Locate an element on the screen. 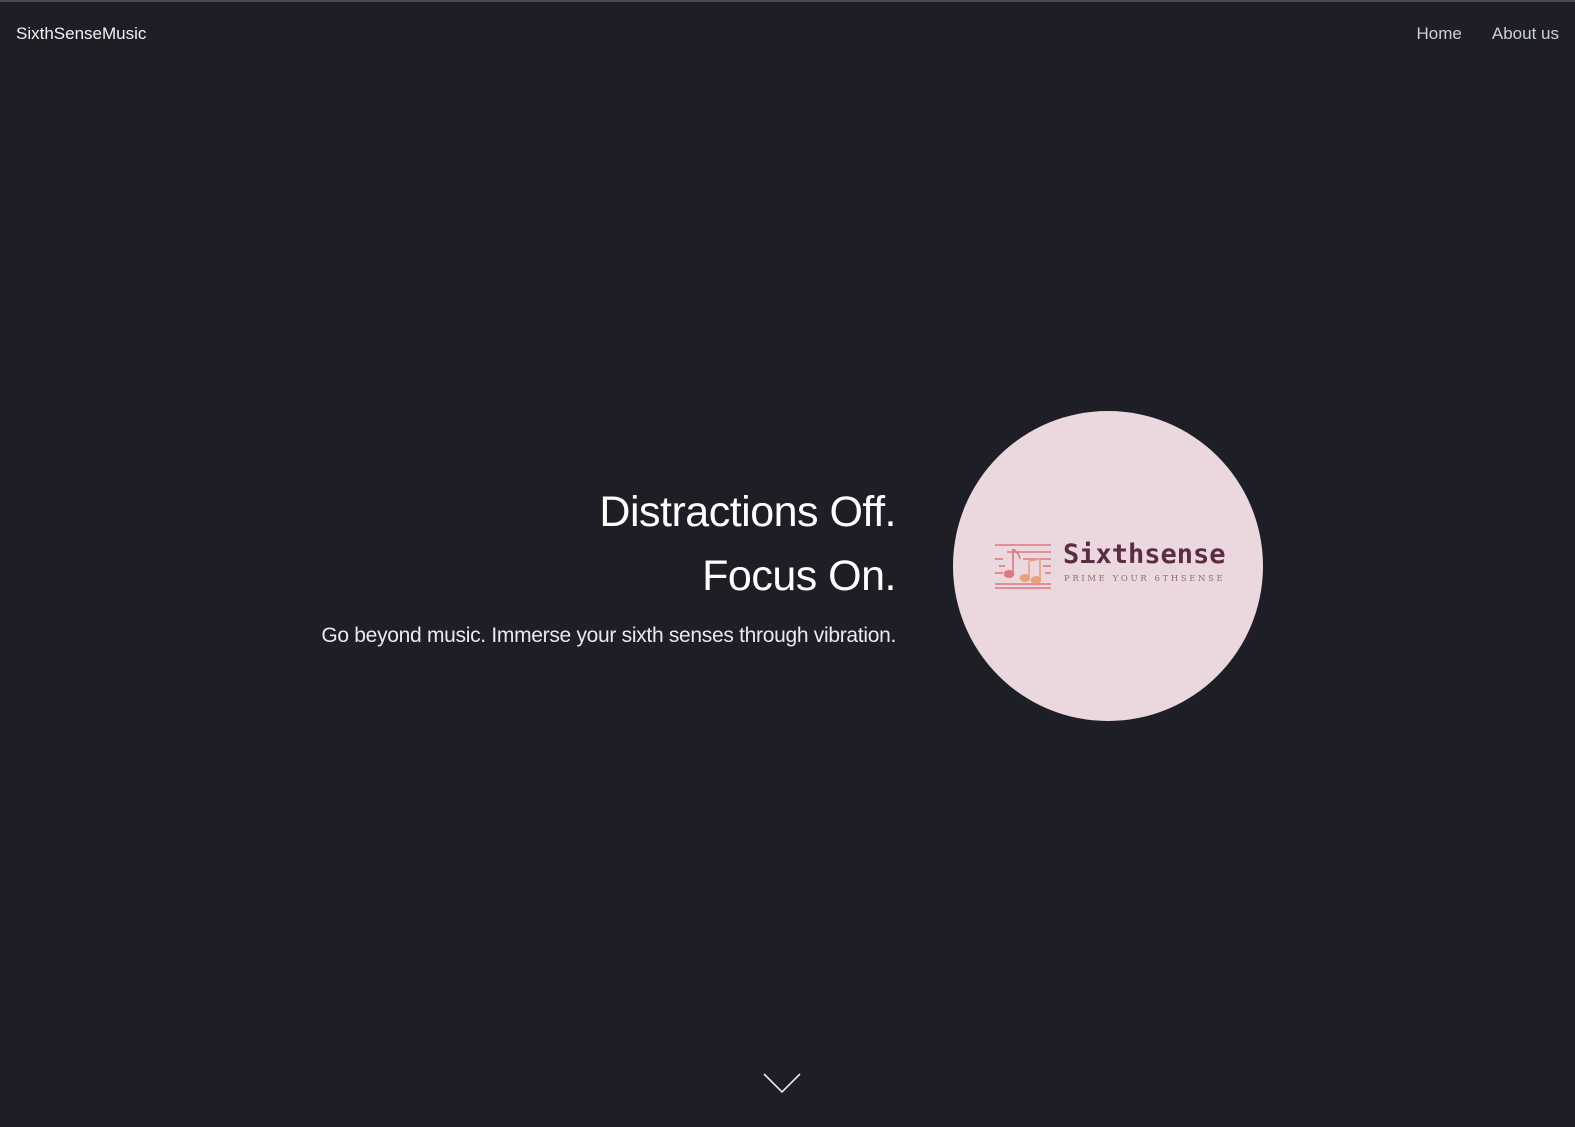 This screenshot has width=1575, height=1127. headline-line-2: Focus On. is located at coordinates (799, 576).